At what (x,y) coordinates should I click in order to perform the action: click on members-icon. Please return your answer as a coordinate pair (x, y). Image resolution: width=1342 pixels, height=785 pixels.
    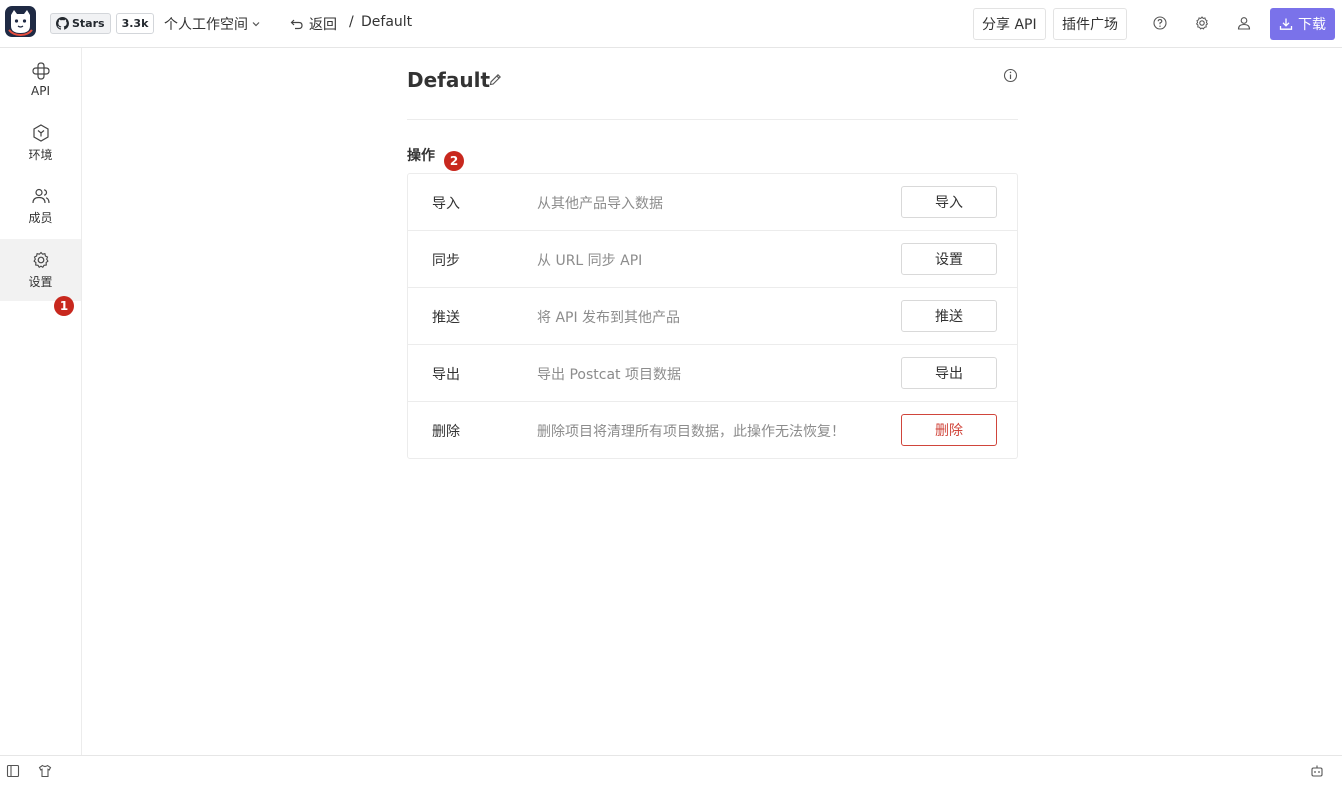
    Looking at the image, I should click on (40, 196).